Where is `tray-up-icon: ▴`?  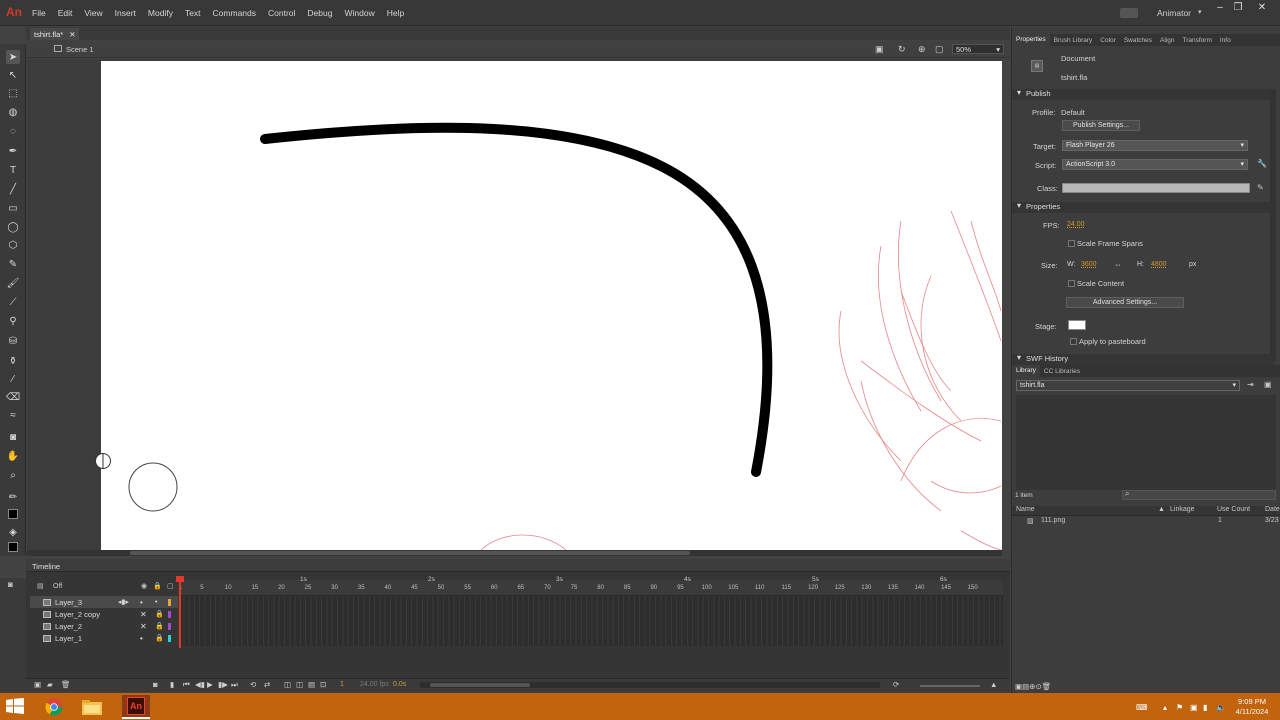 tray-up-icon: ▴ is located at coordinates (1165, 707).